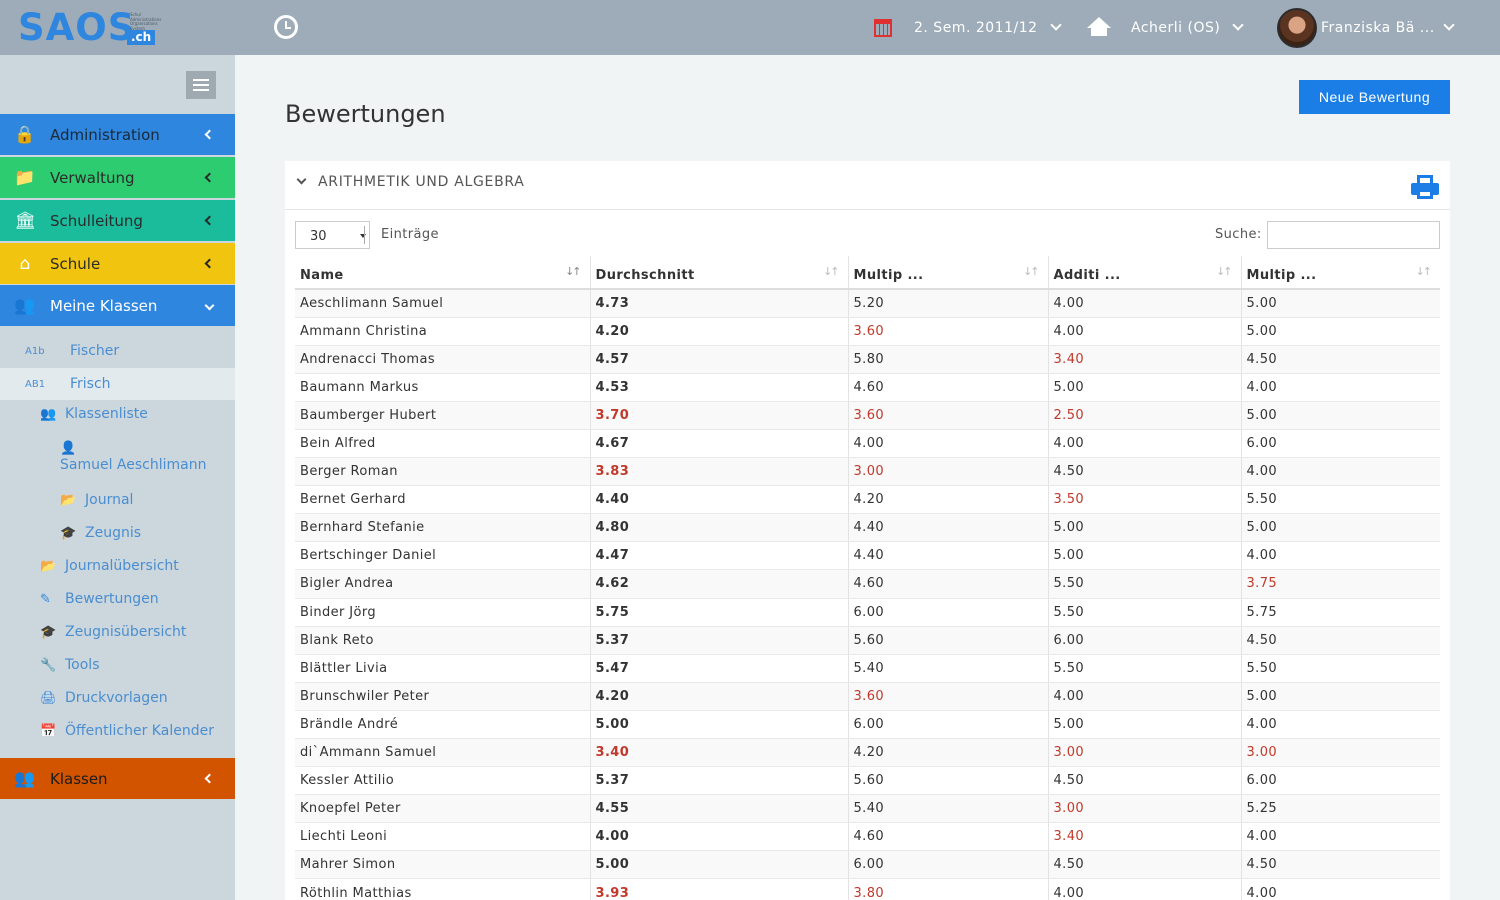 This screenshot has height=900, width=1500. What do you see at coordinates (867, 500) in the screenshot?
I see `table-row: Bernet Gerhard 4.40 4.20 3.50 5.50` at bounding box center [867, 500].